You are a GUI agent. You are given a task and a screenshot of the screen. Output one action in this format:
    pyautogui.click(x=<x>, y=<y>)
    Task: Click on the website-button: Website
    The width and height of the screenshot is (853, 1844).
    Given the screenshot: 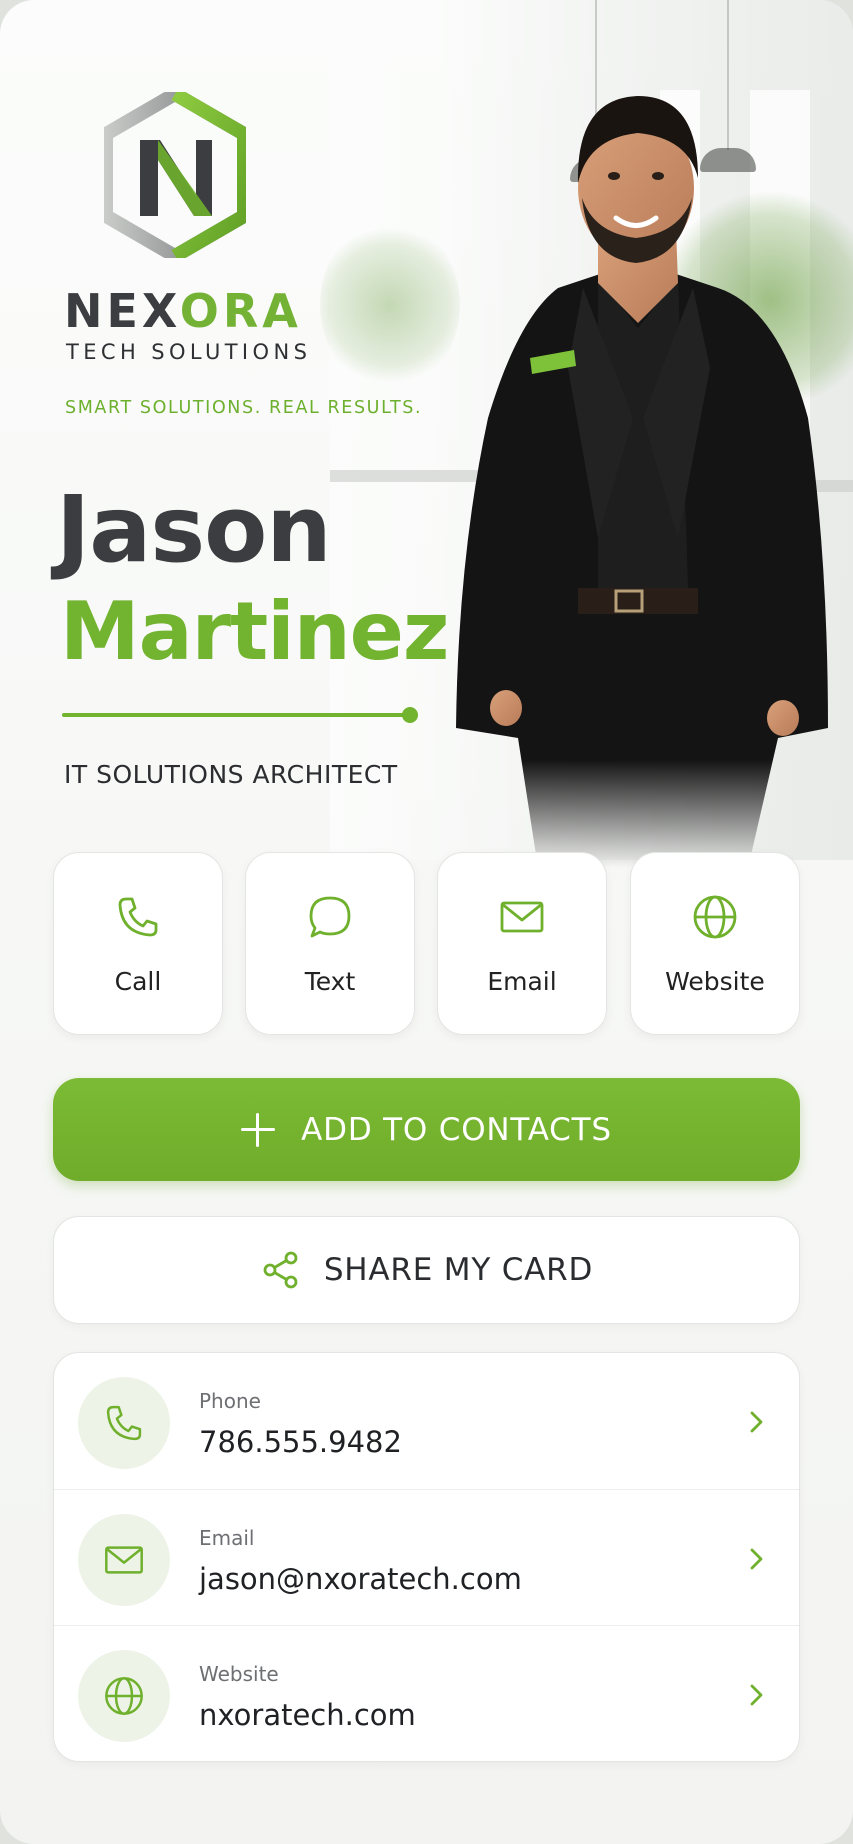 What is the action you would take?
    pyautogui.click(x=715, y=943)
    